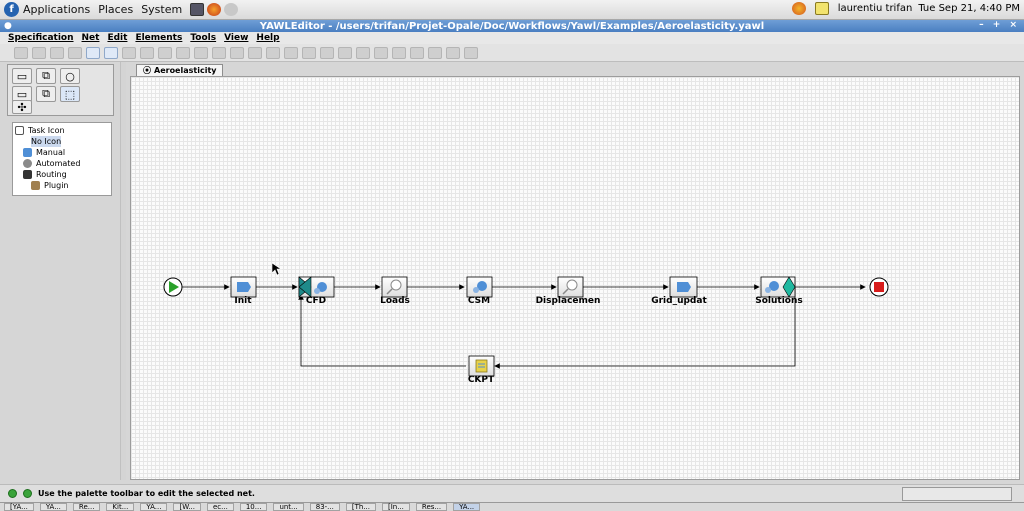  I want to click on task-displacement: Displacemen, so click(568, 291).